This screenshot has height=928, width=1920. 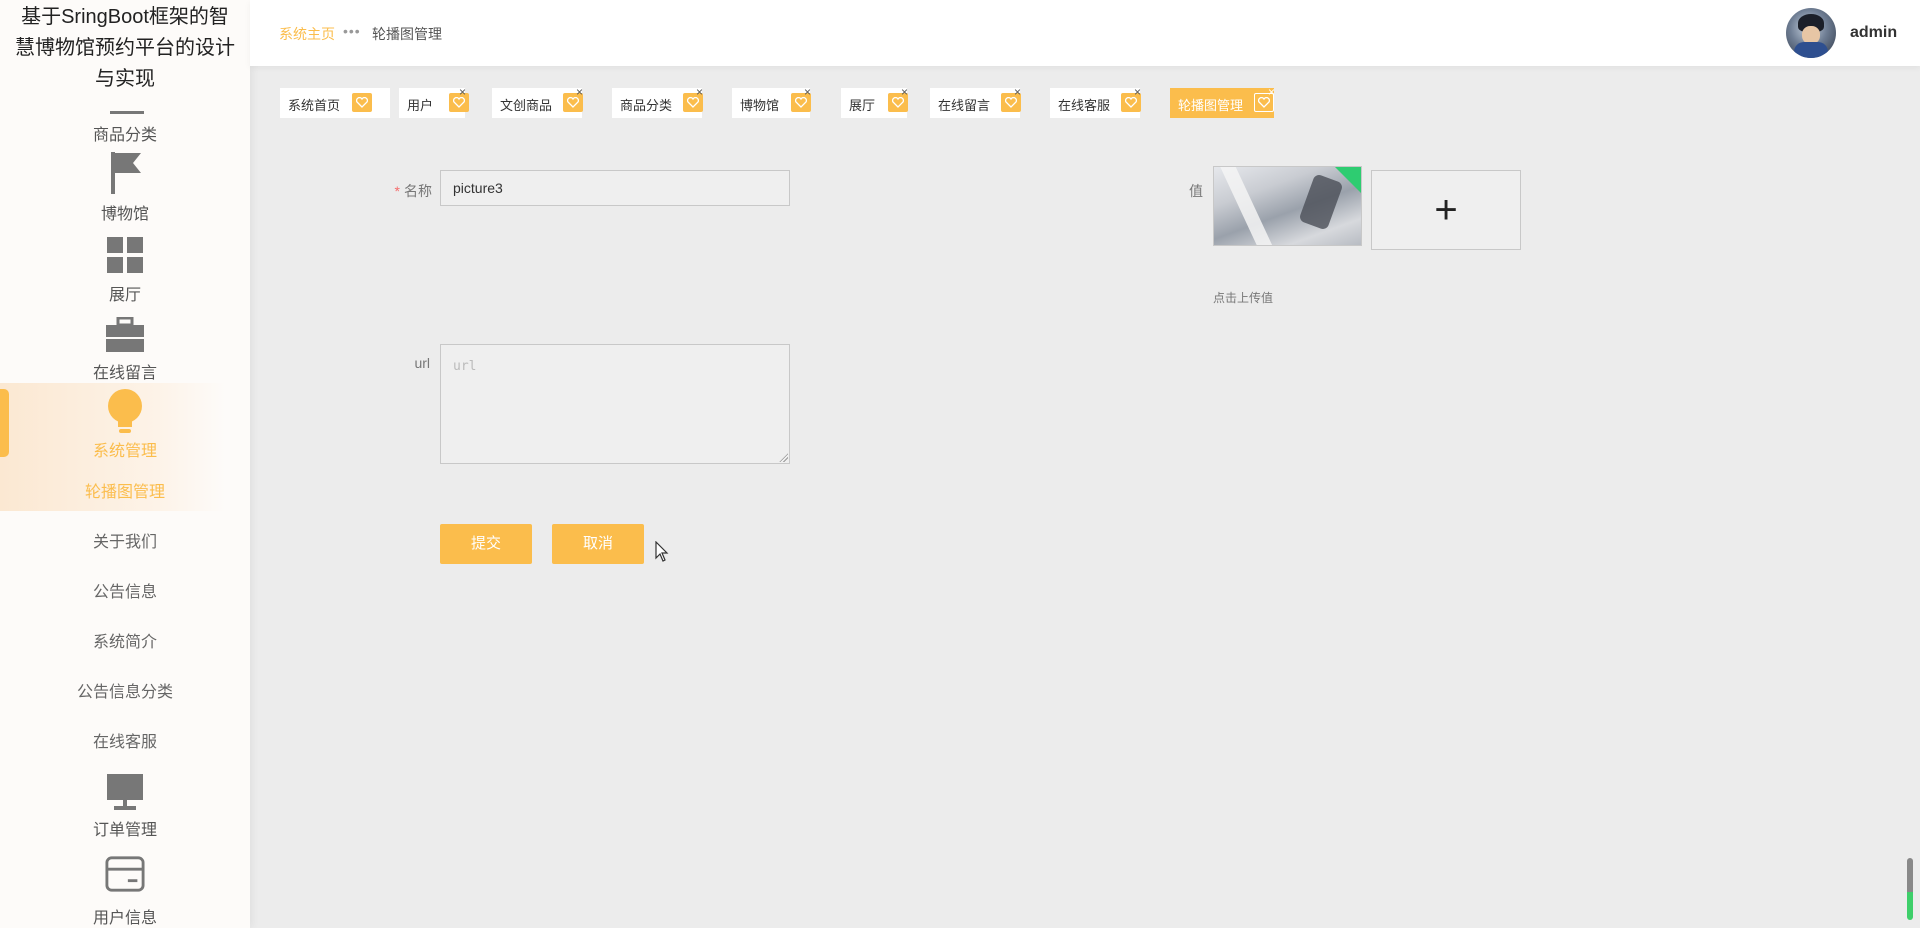 I want to click on sidebar-subitem-notice-category: 公告信息分类, so click(x=125, y=690).